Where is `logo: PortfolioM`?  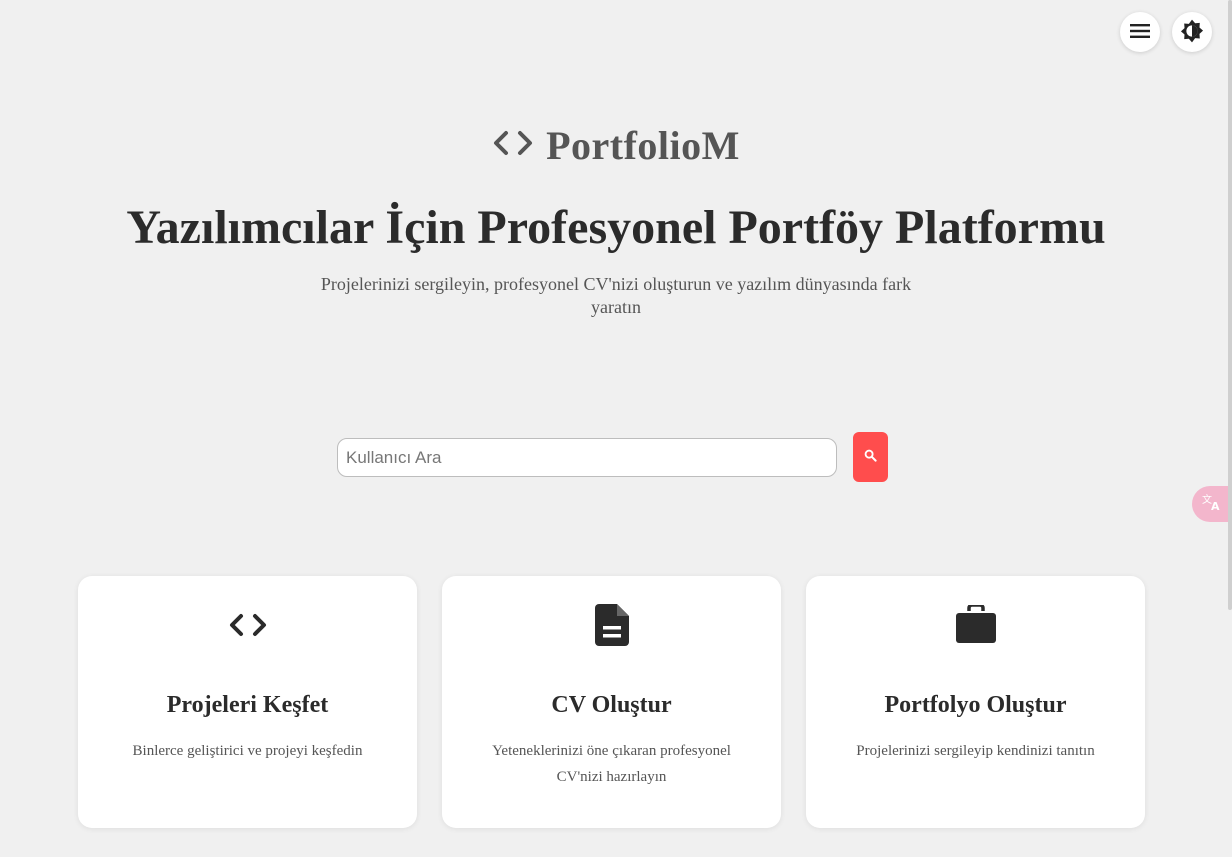 logo: PortfolioM is located at coordinates (616, 145).